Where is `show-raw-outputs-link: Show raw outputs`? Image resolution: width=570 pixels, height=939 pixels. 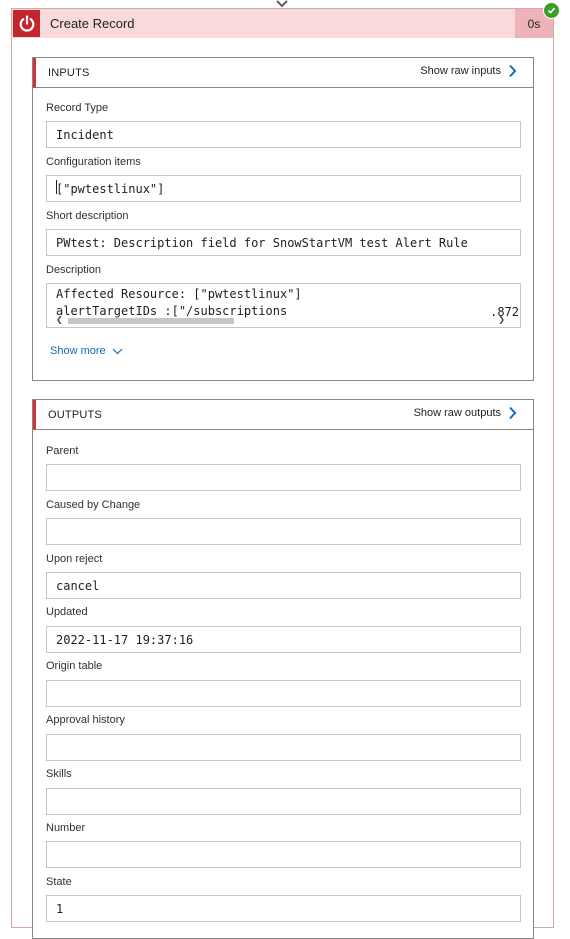 show-raw-outputs-link: Show raw outputs is located at coordinates (465, 413).